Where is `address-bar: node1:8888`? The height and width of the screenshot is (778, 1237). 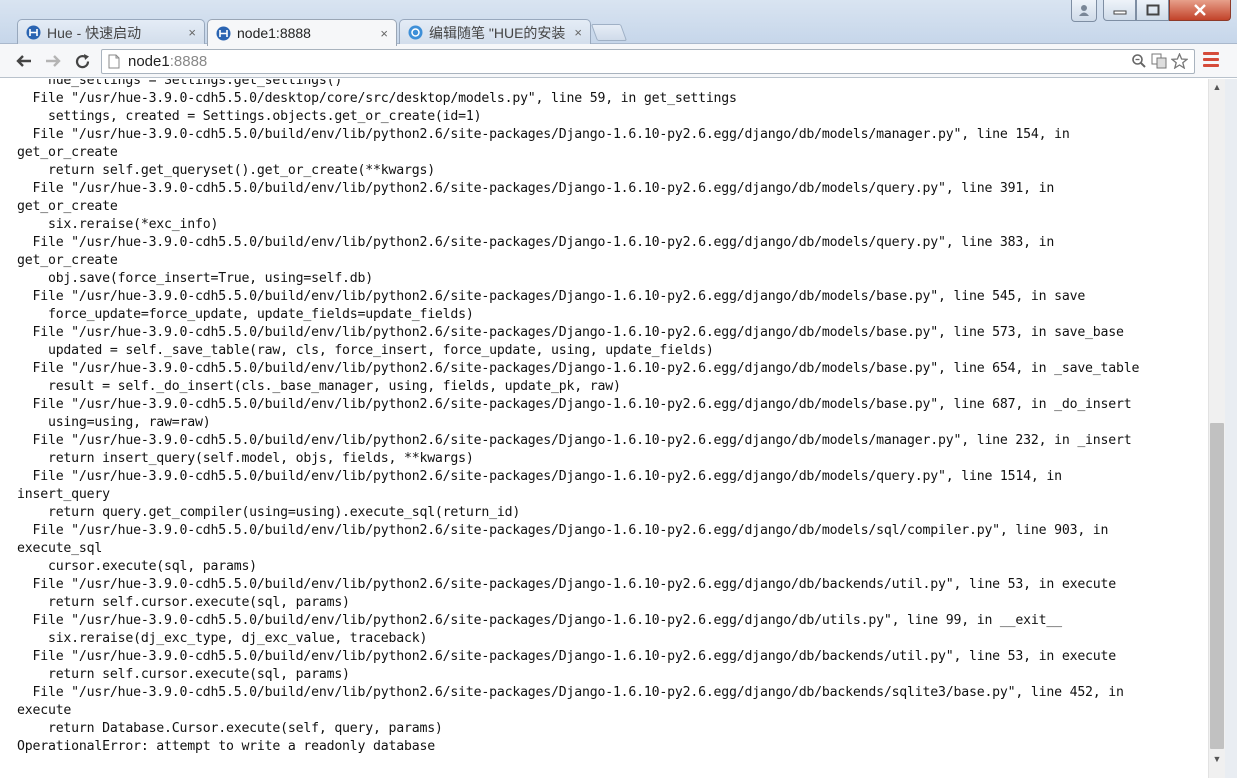
address-bar: node1:8888 is located at coordinates (648, 61).